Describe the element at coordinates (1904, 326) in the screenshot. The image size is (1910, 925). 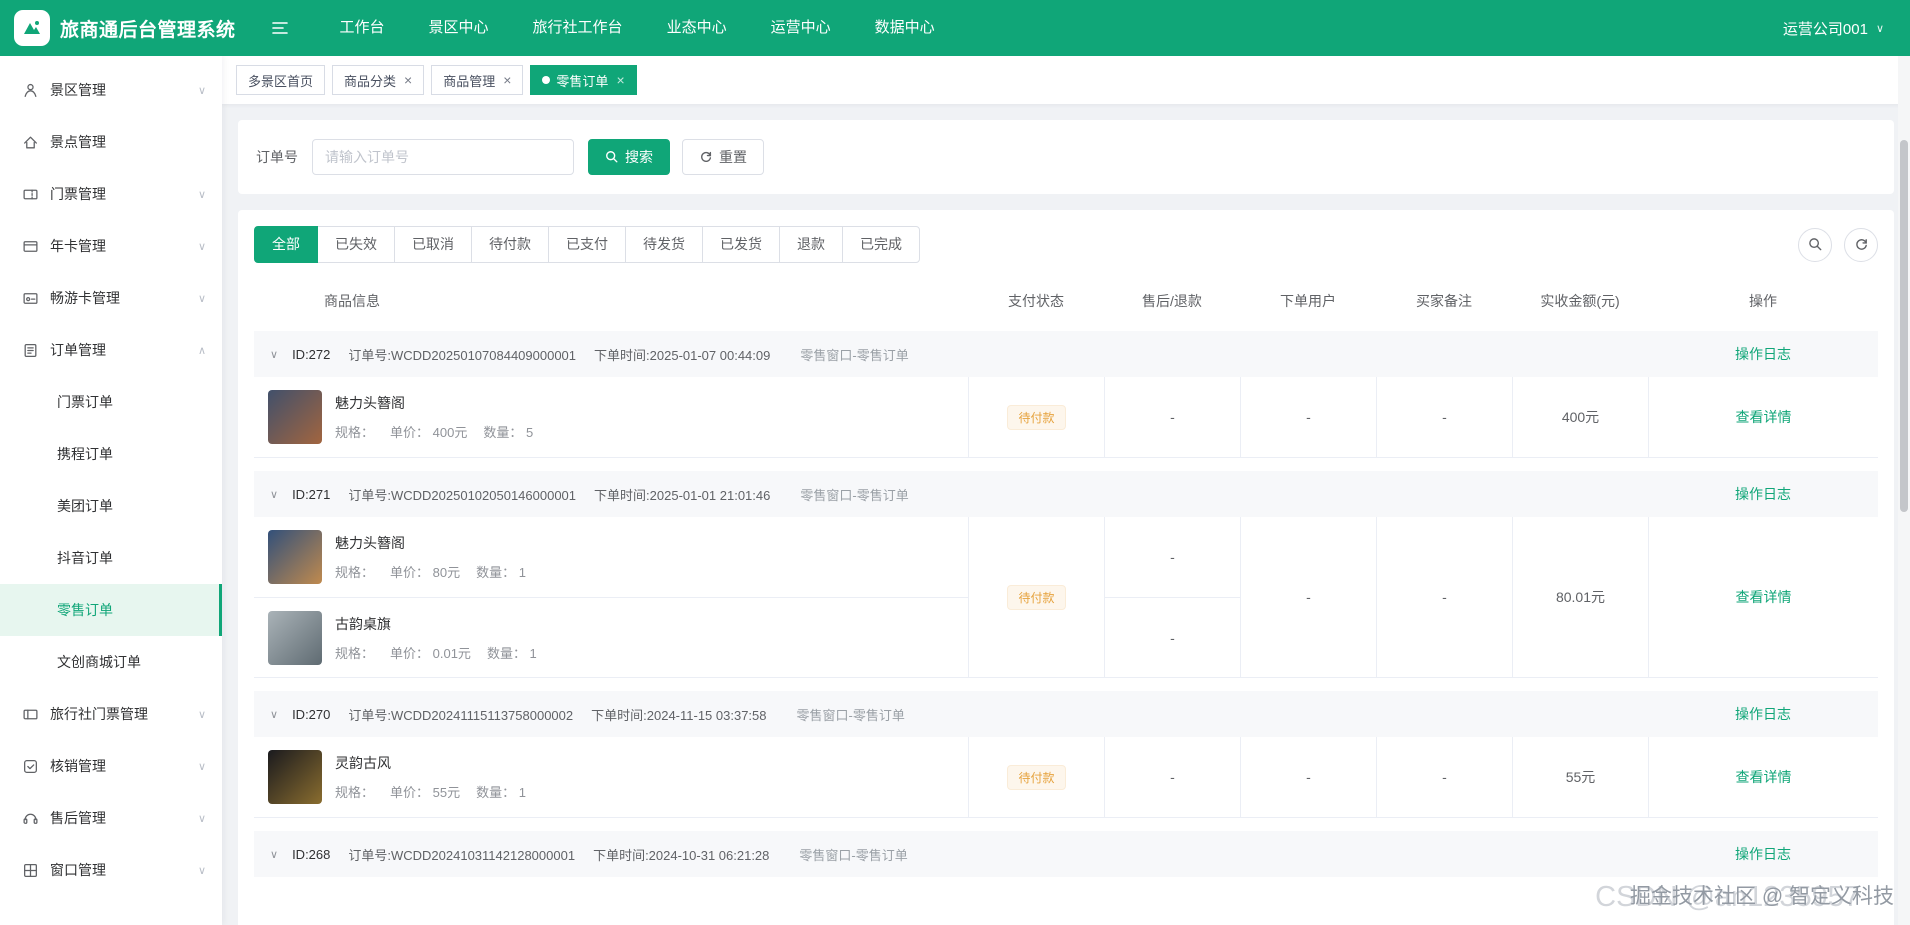
I see `scrollbar-thumb` at that location.